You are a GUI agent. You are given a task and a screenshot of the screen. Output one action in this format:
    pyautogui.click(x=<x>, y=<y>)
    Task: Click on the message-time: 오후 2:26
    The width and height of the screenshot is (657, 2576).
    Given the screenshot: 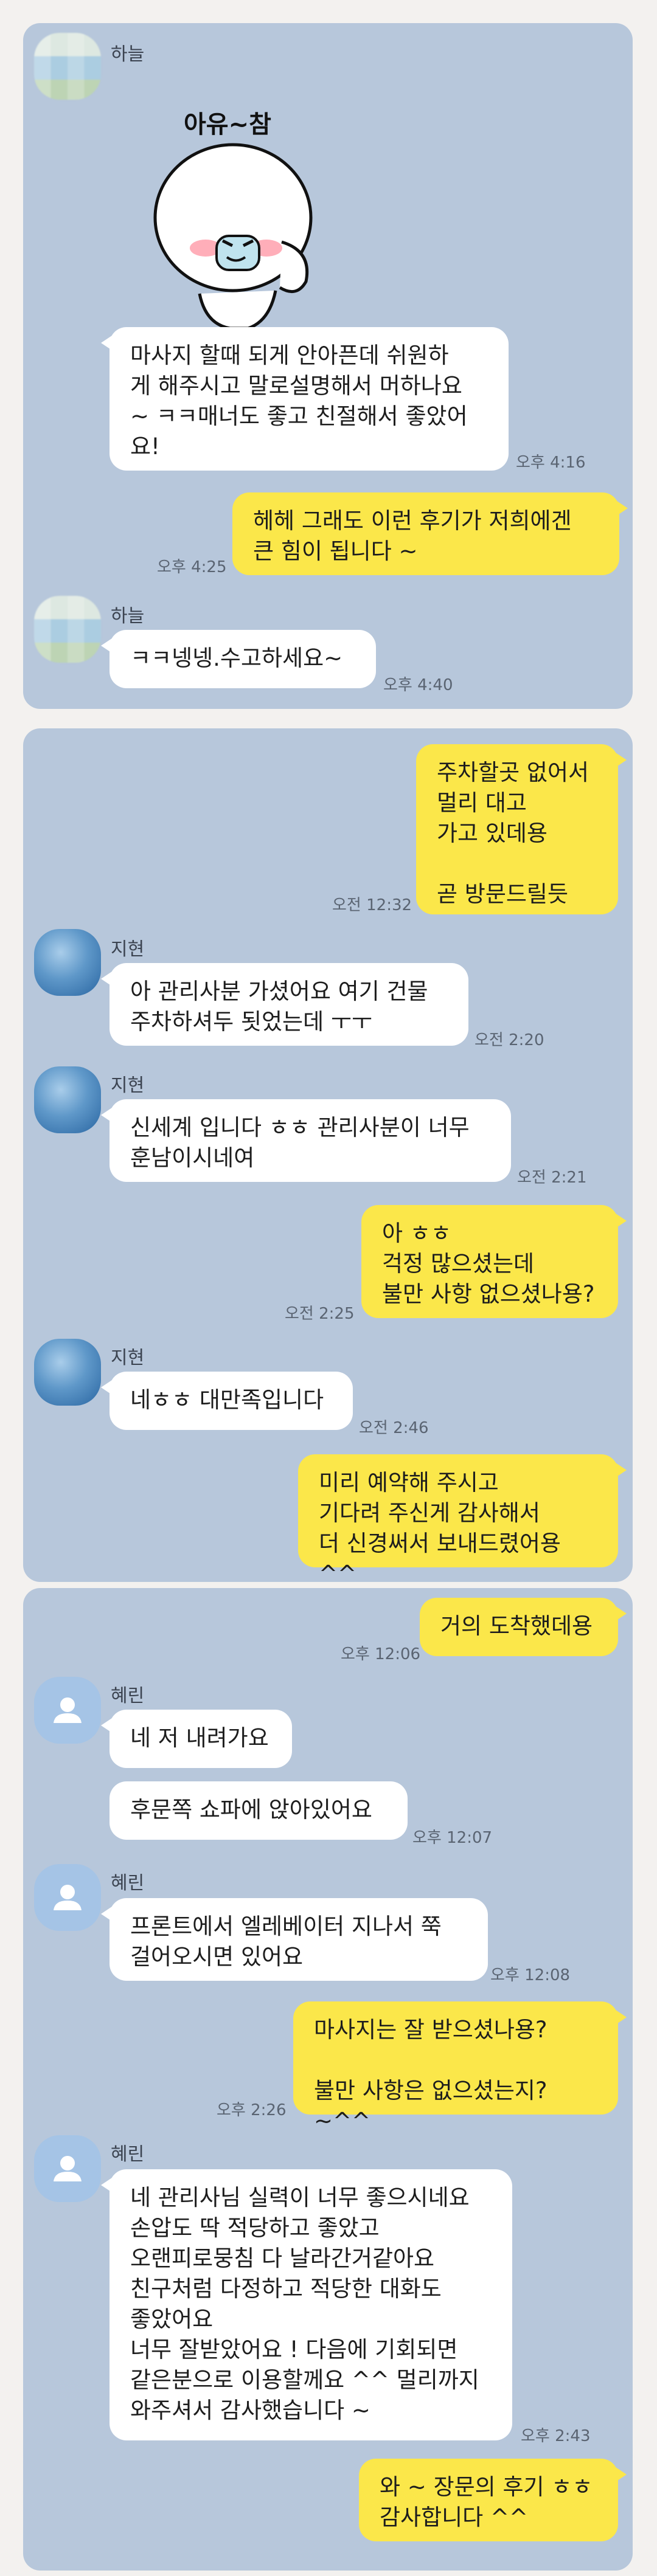 What is the action you would take?
    pyautogui.click(x=252, y=2110)
    